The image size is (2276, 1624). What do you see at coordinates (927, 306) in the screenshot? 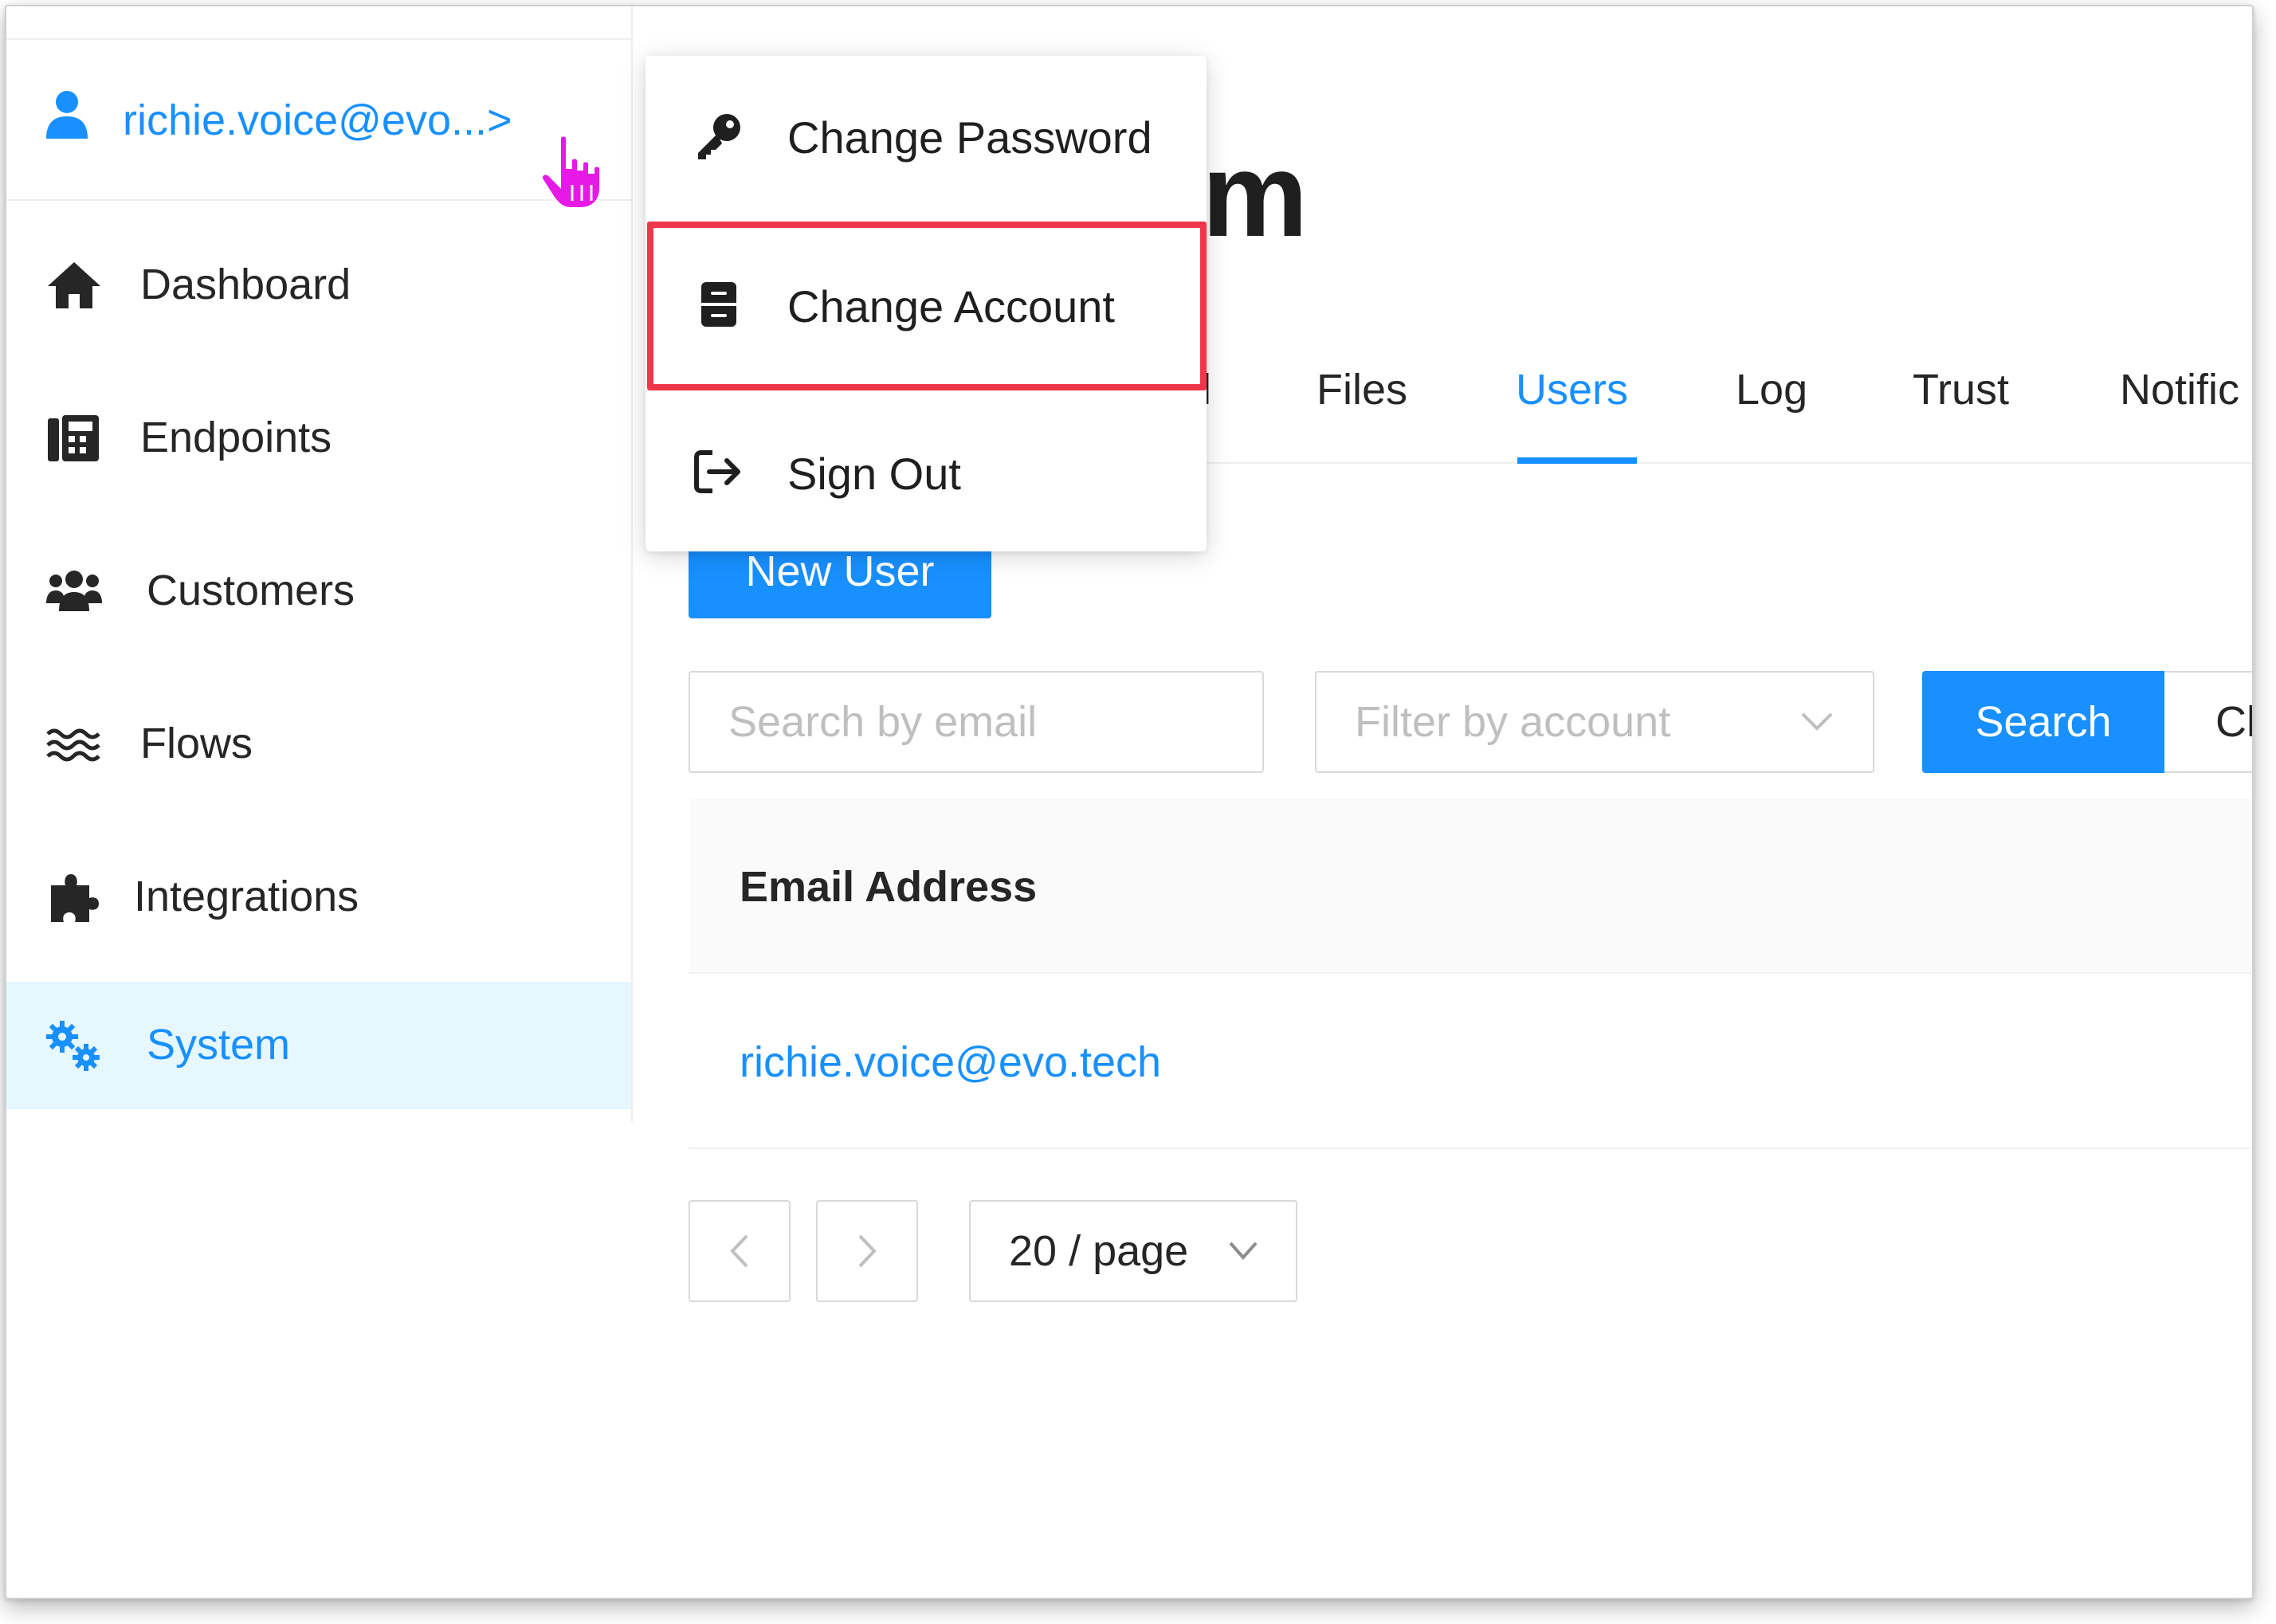
I see `highlight-box` at bounding box center [927, 306].